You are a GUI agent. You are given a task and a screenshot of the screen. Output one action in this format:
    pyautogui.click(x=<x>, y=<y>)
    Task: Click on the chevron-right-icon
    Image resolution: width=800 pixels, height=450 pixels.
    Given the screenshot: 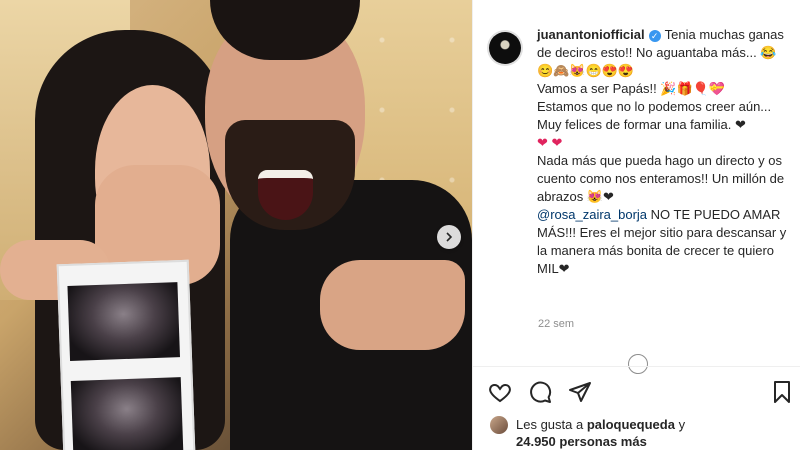 What is the action you would take?
    pyautogui.click(x=449, y=237)
    